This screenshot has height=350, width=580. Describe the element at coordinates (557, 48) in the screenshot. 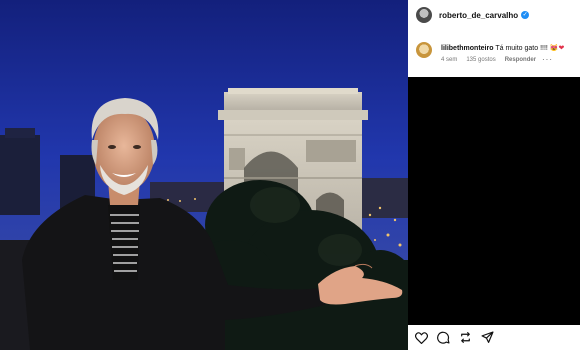

I see `comment-emoji: 😻❤` at that location.